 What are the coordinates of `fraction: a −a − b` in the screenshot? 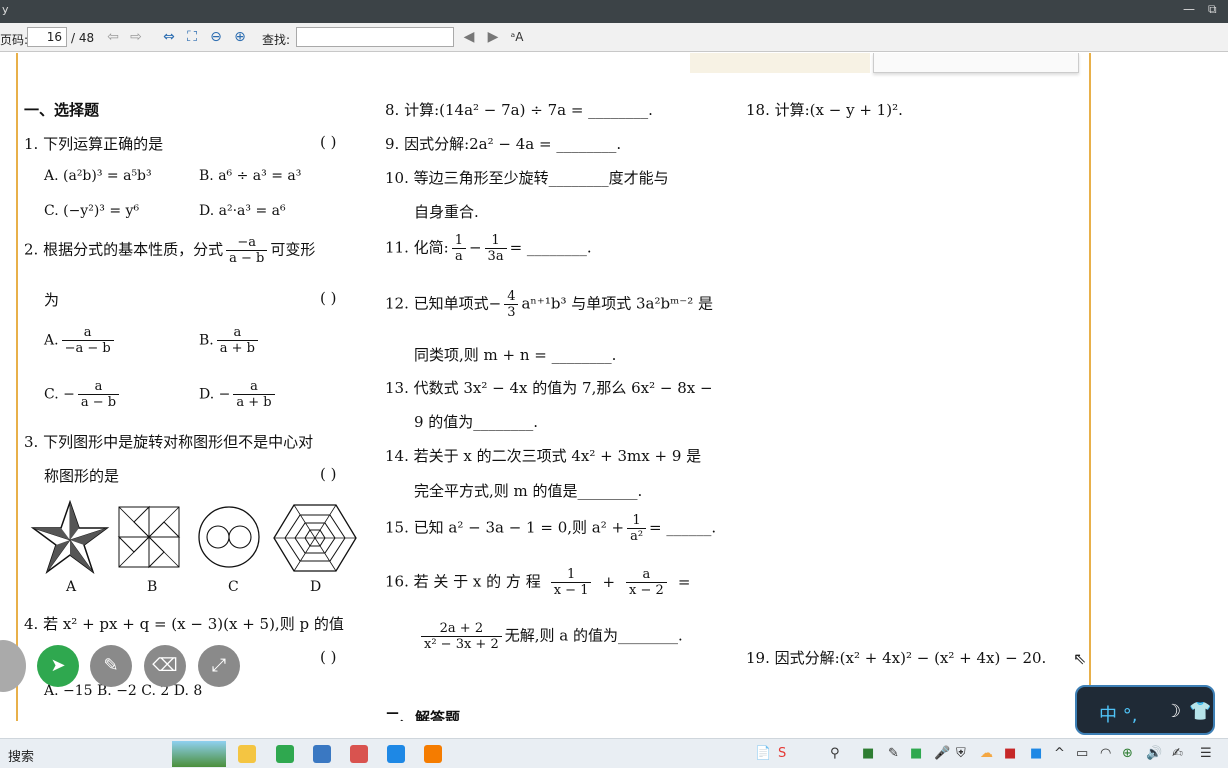 It's located at (87, 340).